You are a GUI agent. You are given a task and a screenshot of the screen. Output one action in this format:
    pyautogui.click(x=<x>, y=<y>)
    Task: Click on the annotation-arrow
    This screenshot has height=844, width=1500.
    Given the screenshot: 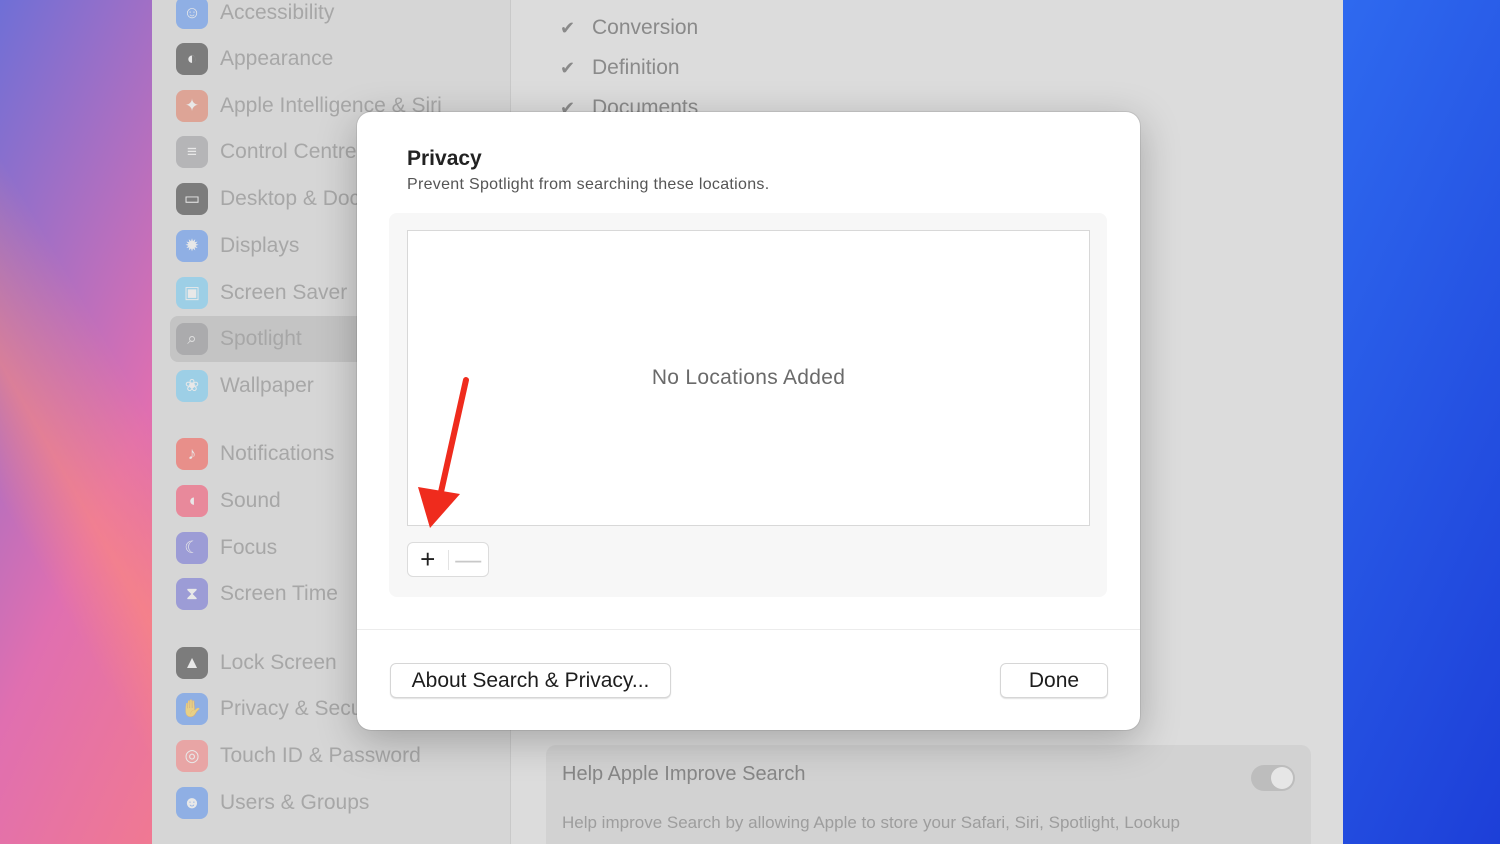 What is the action you would take?
    pyautogui.click(x=443, y=452)
    